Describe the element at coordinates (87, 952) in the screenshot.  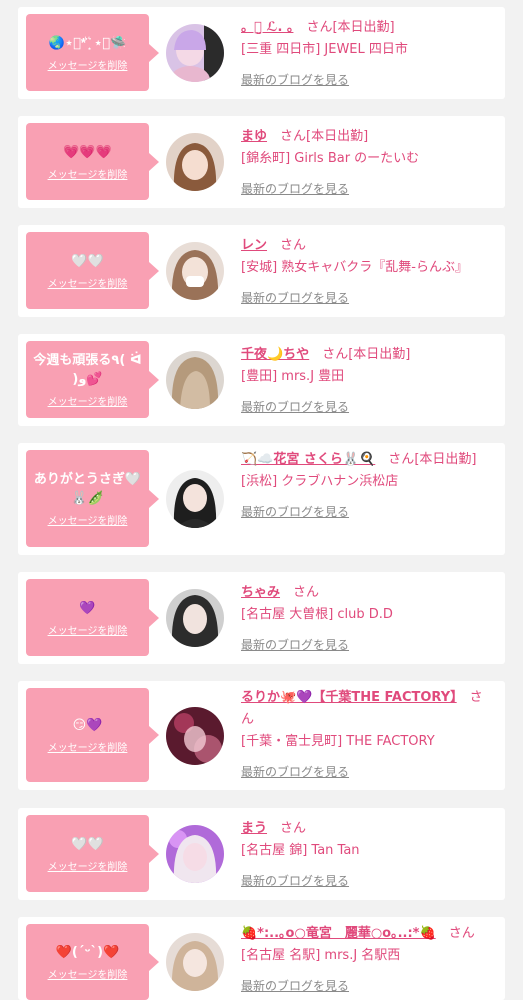
I see `message-text: ❤️(ˊᵕˋ)❤️` at that location.